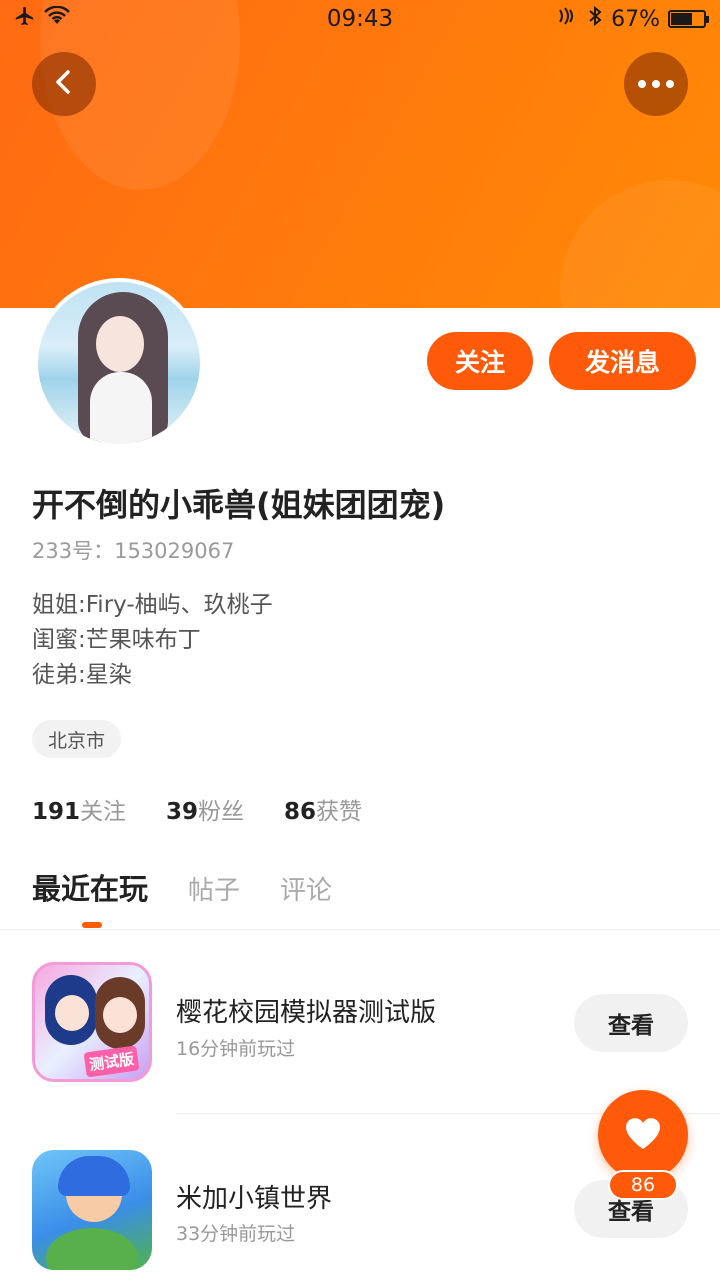  Describe the element at coordinates (643, 1185) in the screenshot. I see `like-count-badge: 86` at that location.